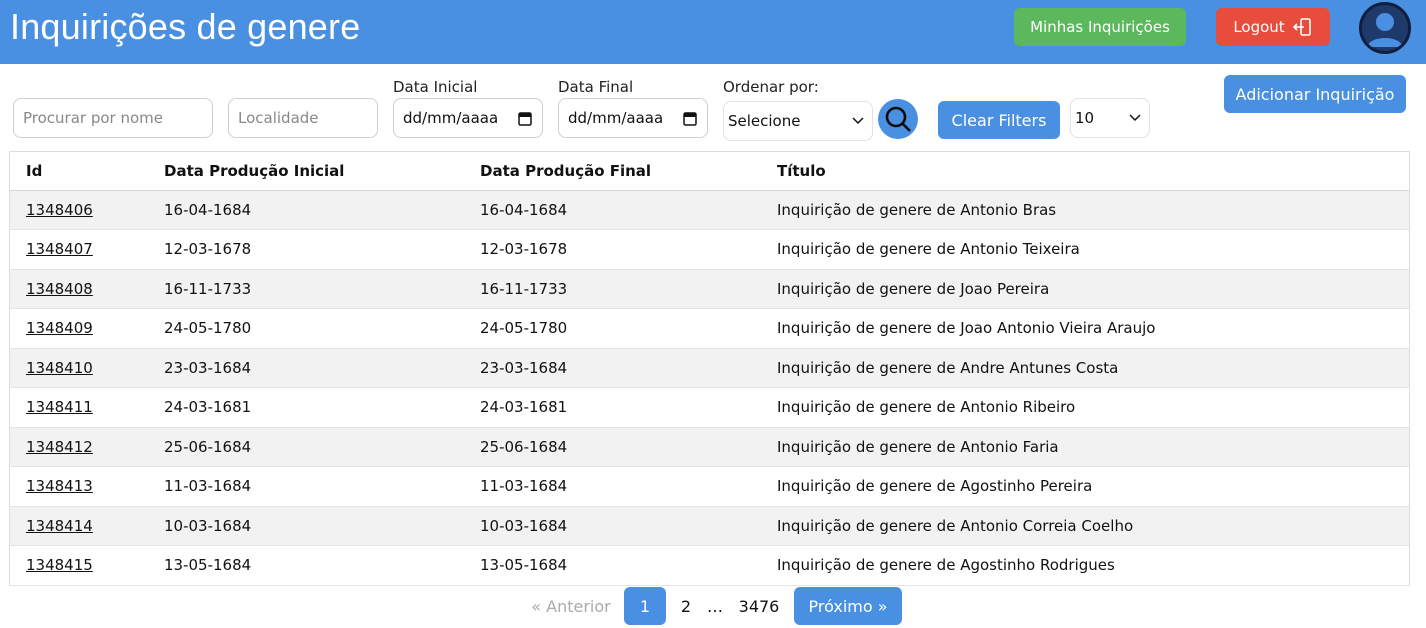 This screenshot has height=628, width=1426. I want to click on record-id-link: 1348408, so click(59, 289).